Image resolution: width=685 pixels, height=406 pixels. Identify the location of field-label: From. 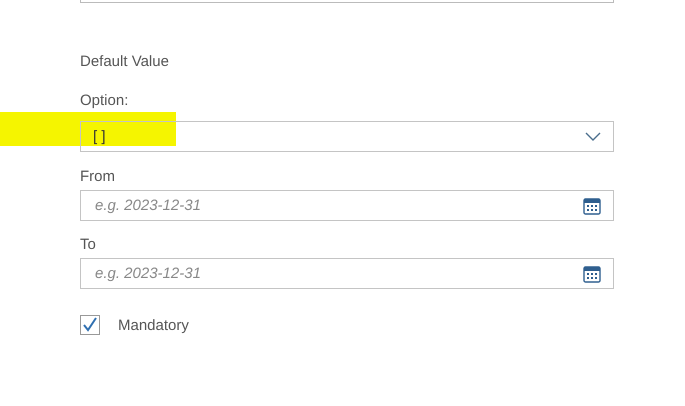
(98, 177).